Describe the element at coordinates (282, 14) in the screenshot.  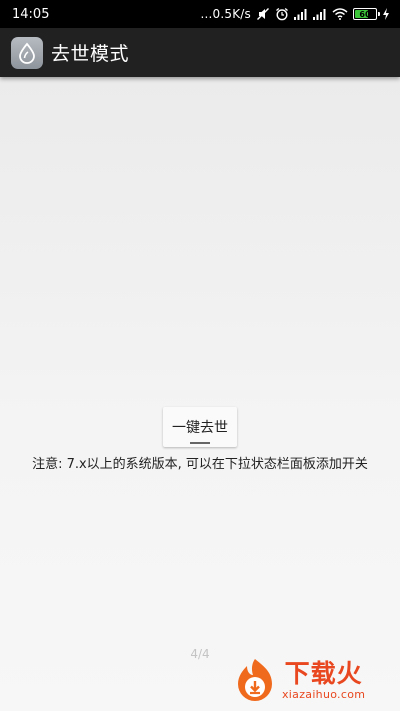
I see `alarm-icon` at that location.